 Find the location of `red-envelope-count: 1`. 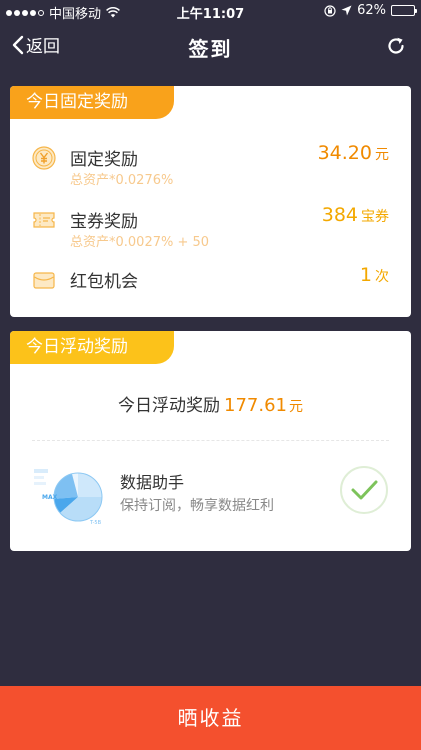

red-envelope-count: 1 is located at coordinates (365, 275).